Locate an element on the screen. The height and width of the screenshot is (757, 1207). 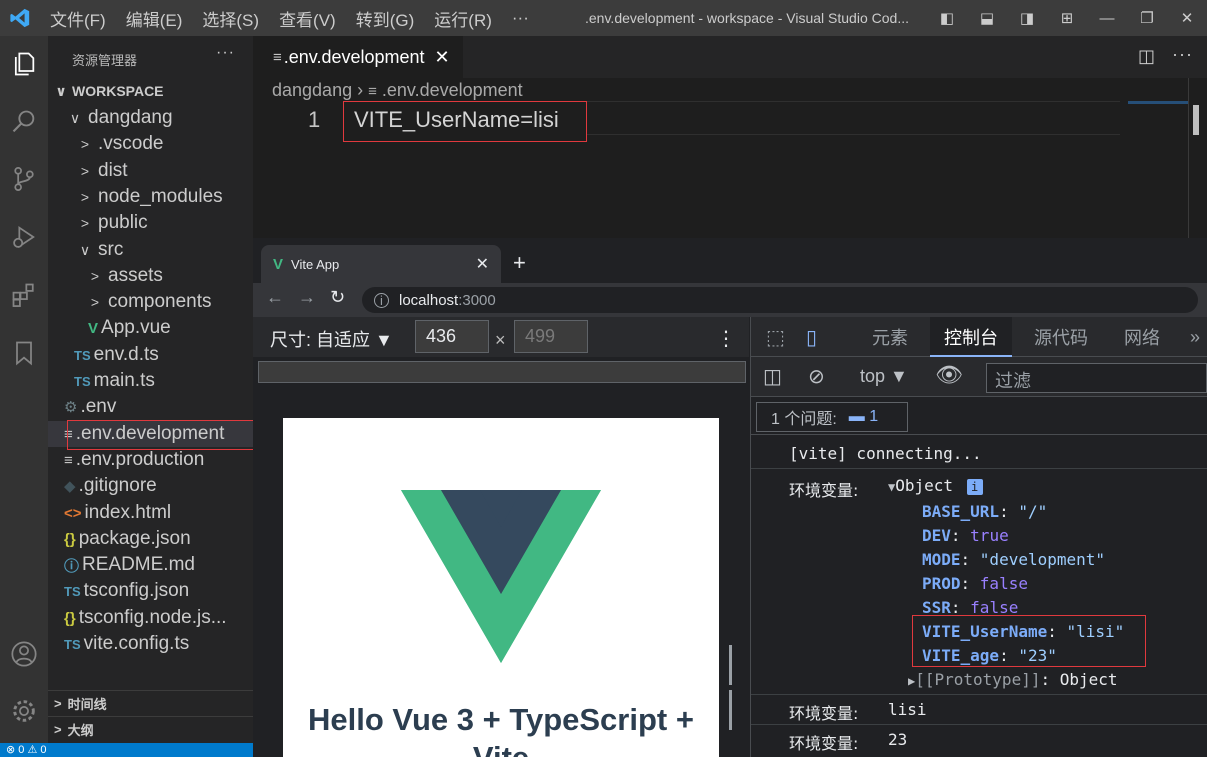
tree-item: ∨ src is located at coordinates (150, 250).